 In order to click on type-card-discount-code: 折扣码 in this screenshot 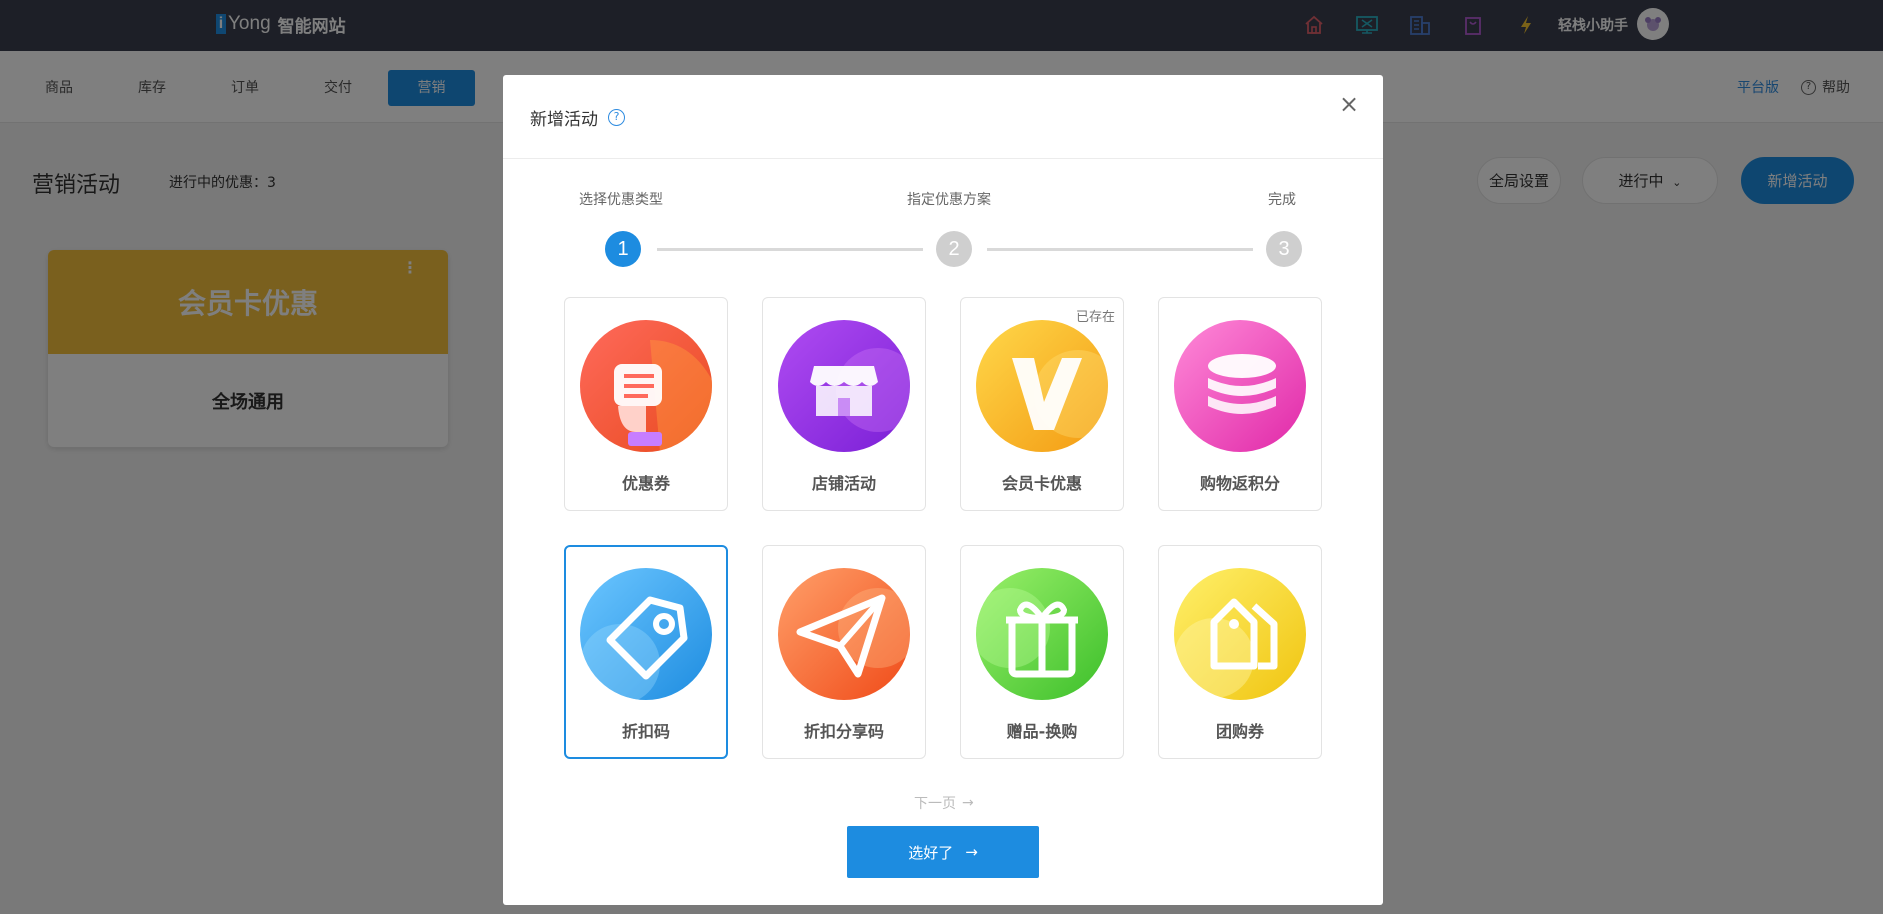, I will do `click(646, 652)`.